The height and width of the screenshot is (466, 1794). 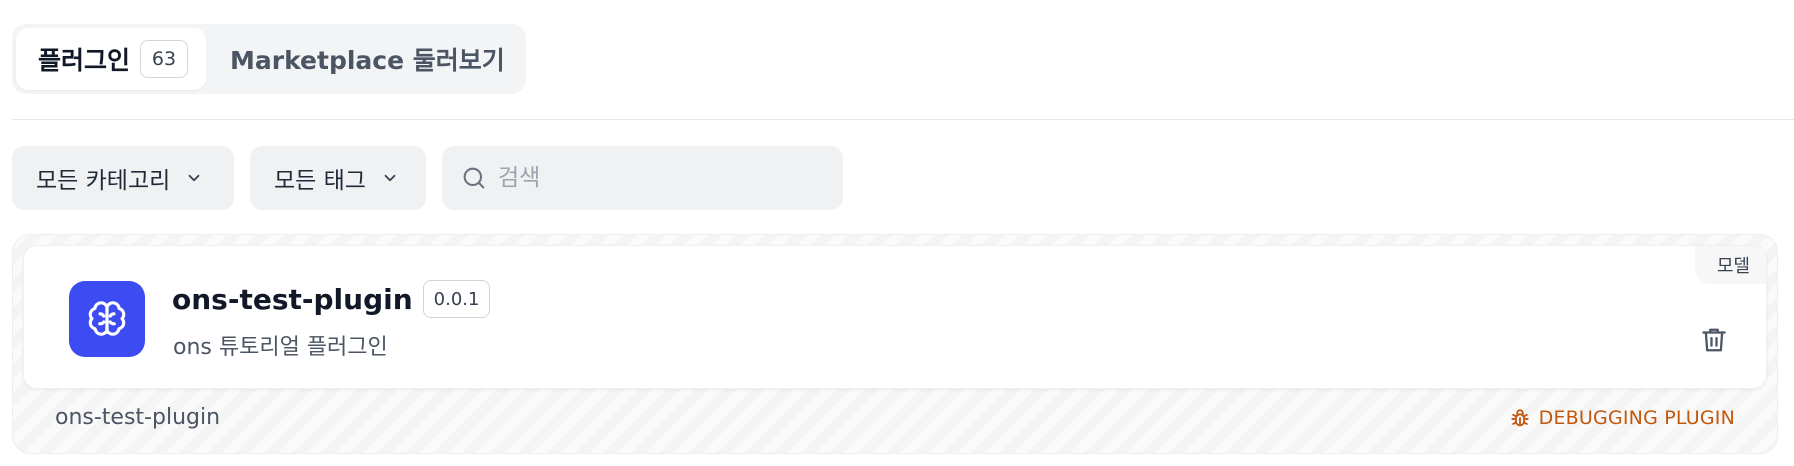 I want to click on plugin-description: ons 튜토리얼 플러그인, so click(x=280, y=347).